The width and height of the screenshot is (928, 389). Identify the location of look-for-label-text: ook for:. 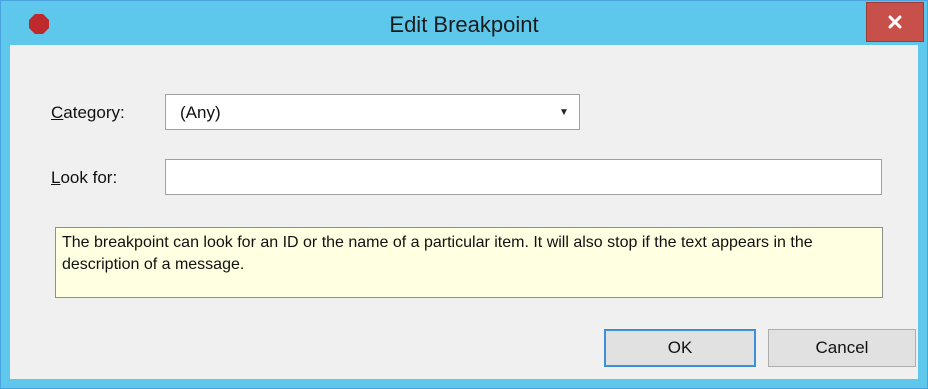
(89, 177).